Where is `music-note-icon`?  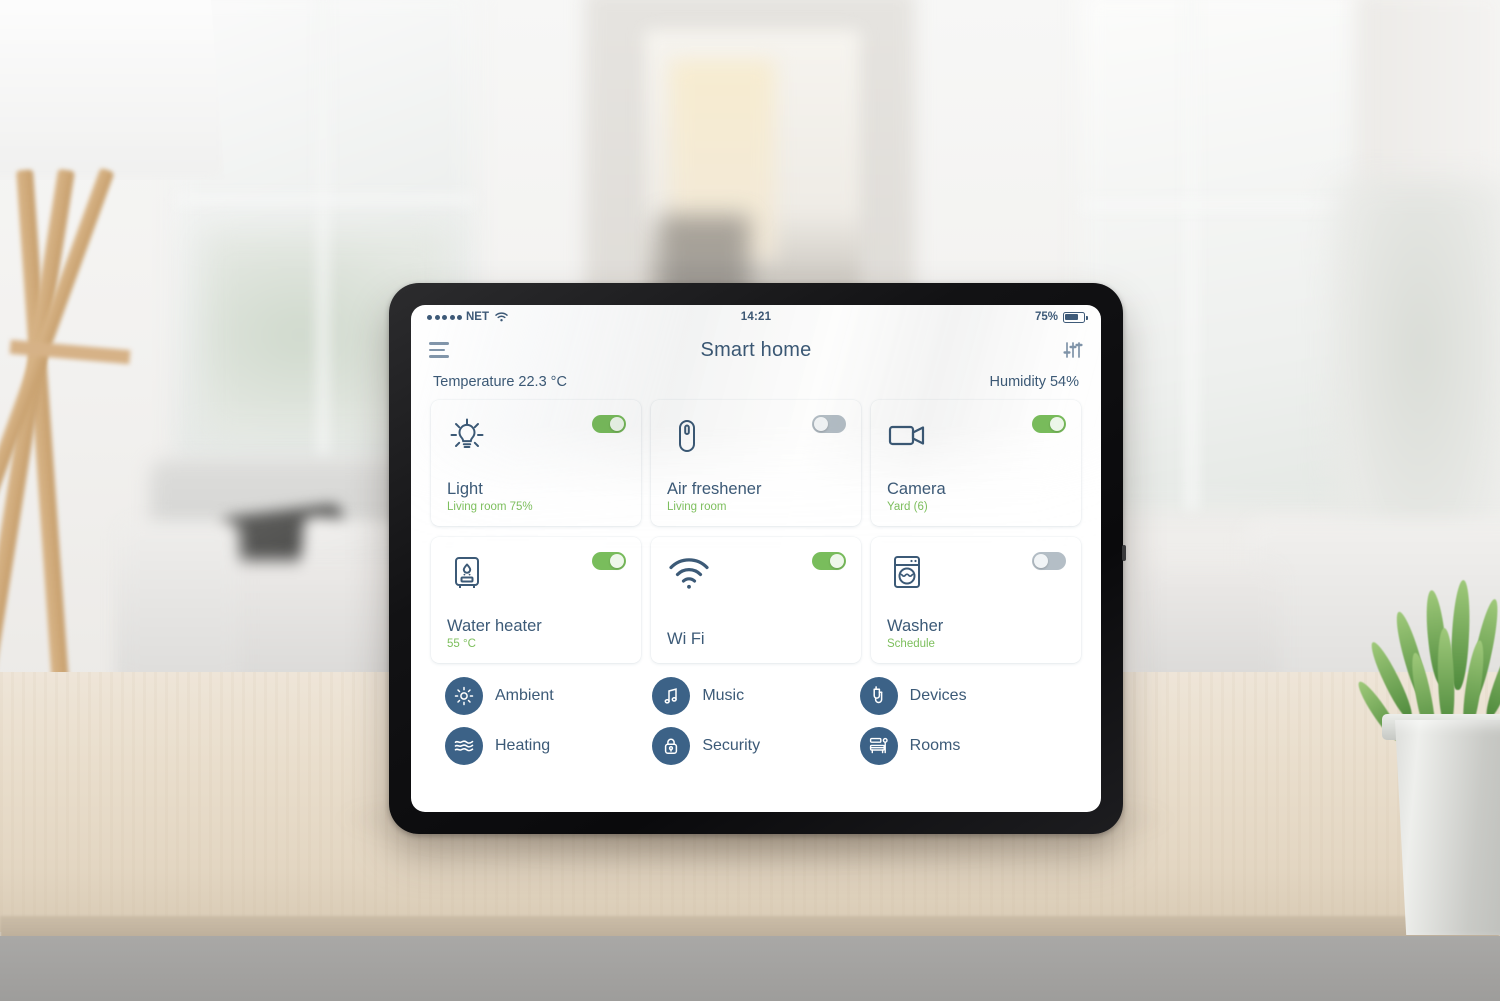 music-note-icon is located at coordinates (671, 696).